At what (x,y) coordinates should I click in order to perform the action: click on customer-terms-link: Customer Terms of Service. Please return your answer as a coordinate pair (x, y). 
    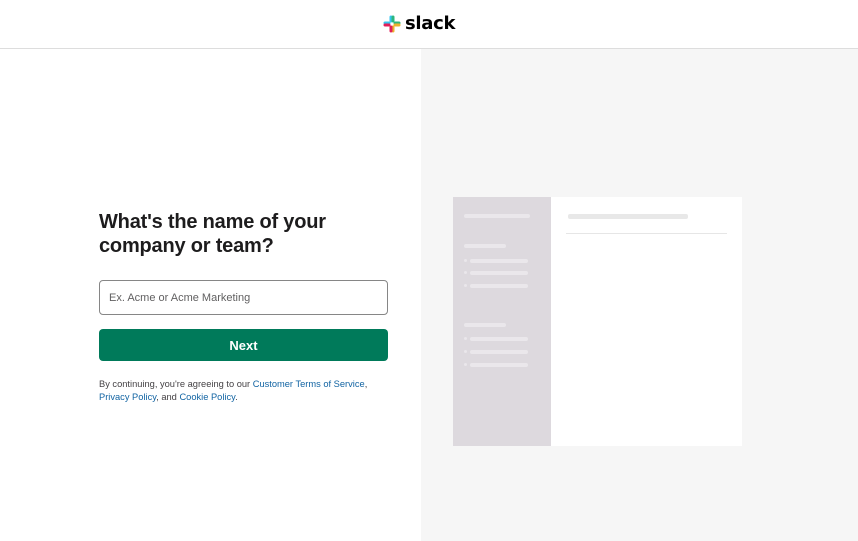
    Looking at the image, I should click on (309, 384).